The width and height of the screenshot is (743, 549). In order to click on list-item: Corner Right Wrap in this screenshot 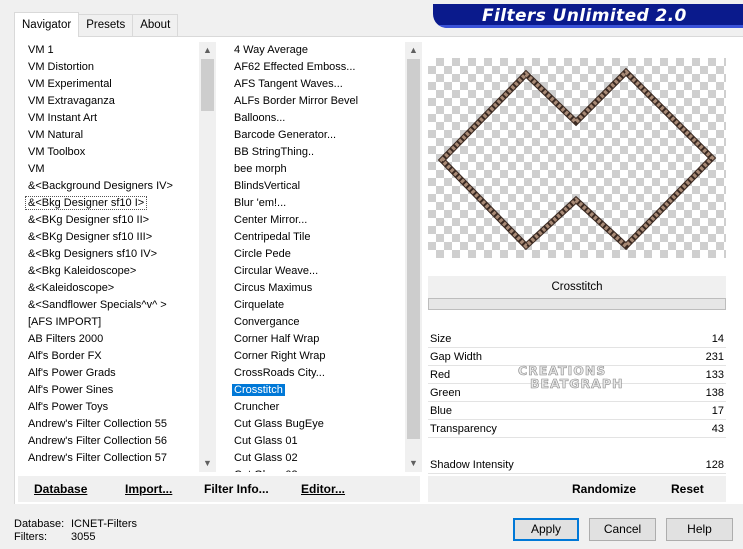, I will do `click(316, 356)`.